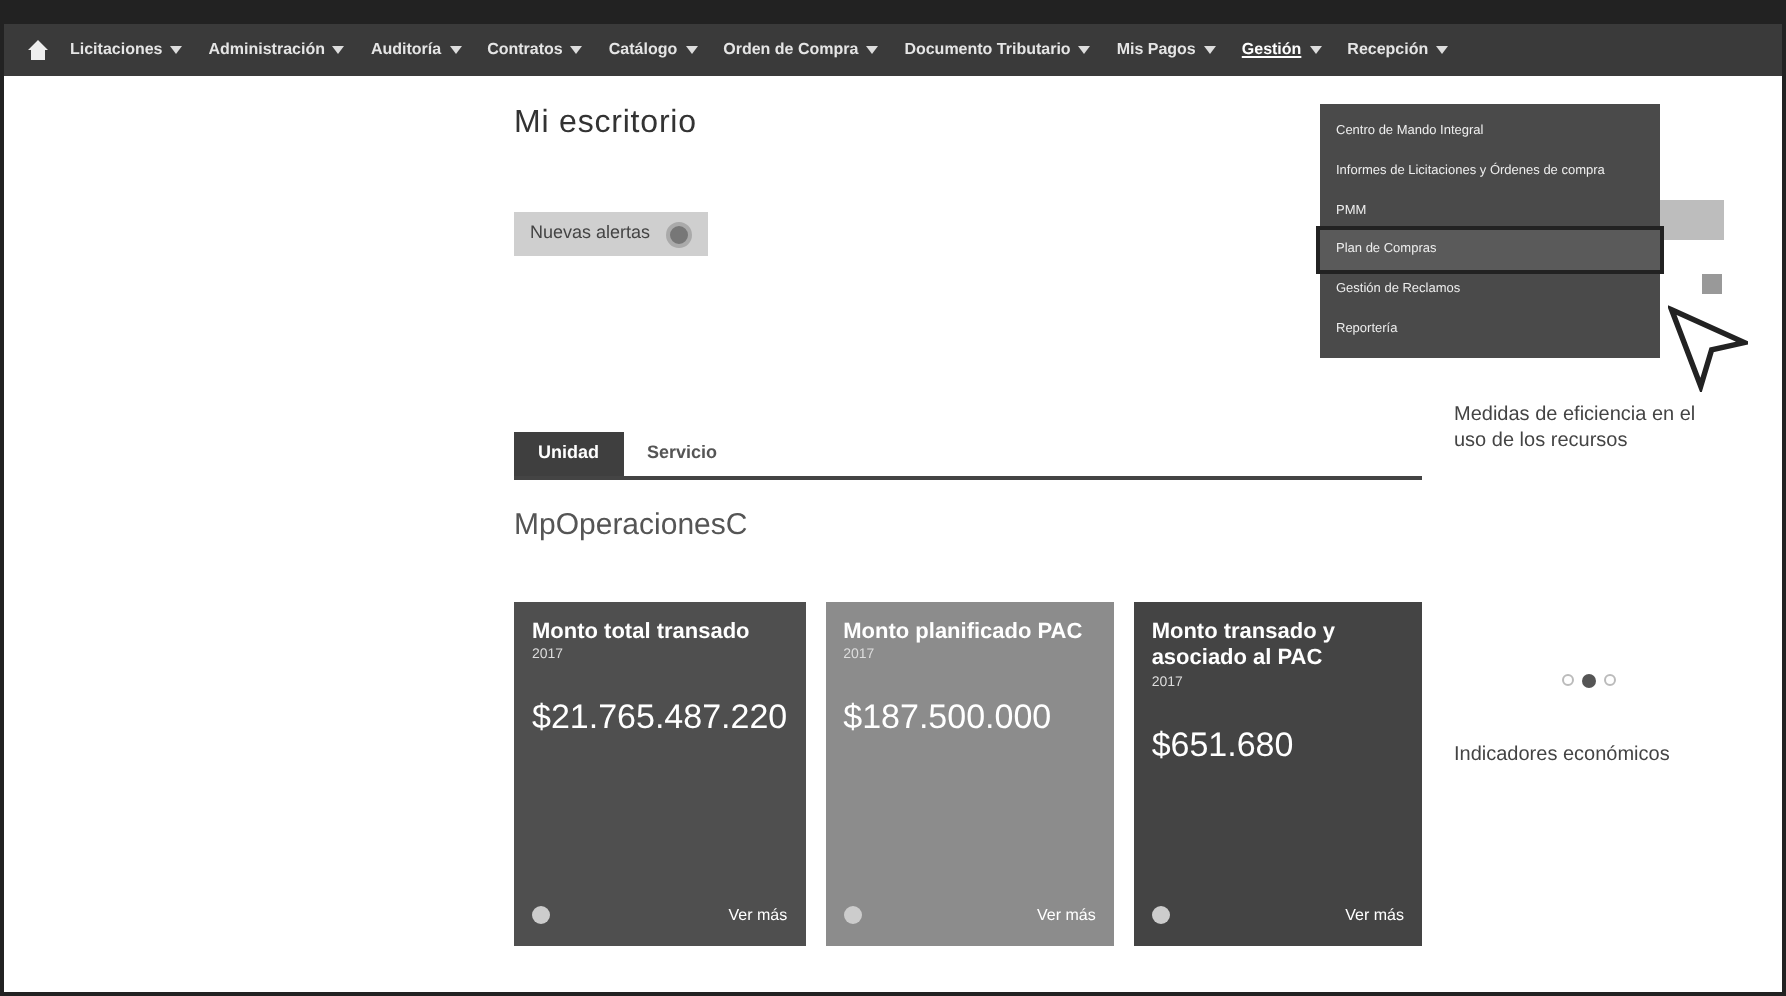 This screenshot has height=996, width=1786. What do you see at coordinates (801, 50) in the screenshot?
I see `nav-menu-item: Orden de Compra` at bounding box center [801, 50].